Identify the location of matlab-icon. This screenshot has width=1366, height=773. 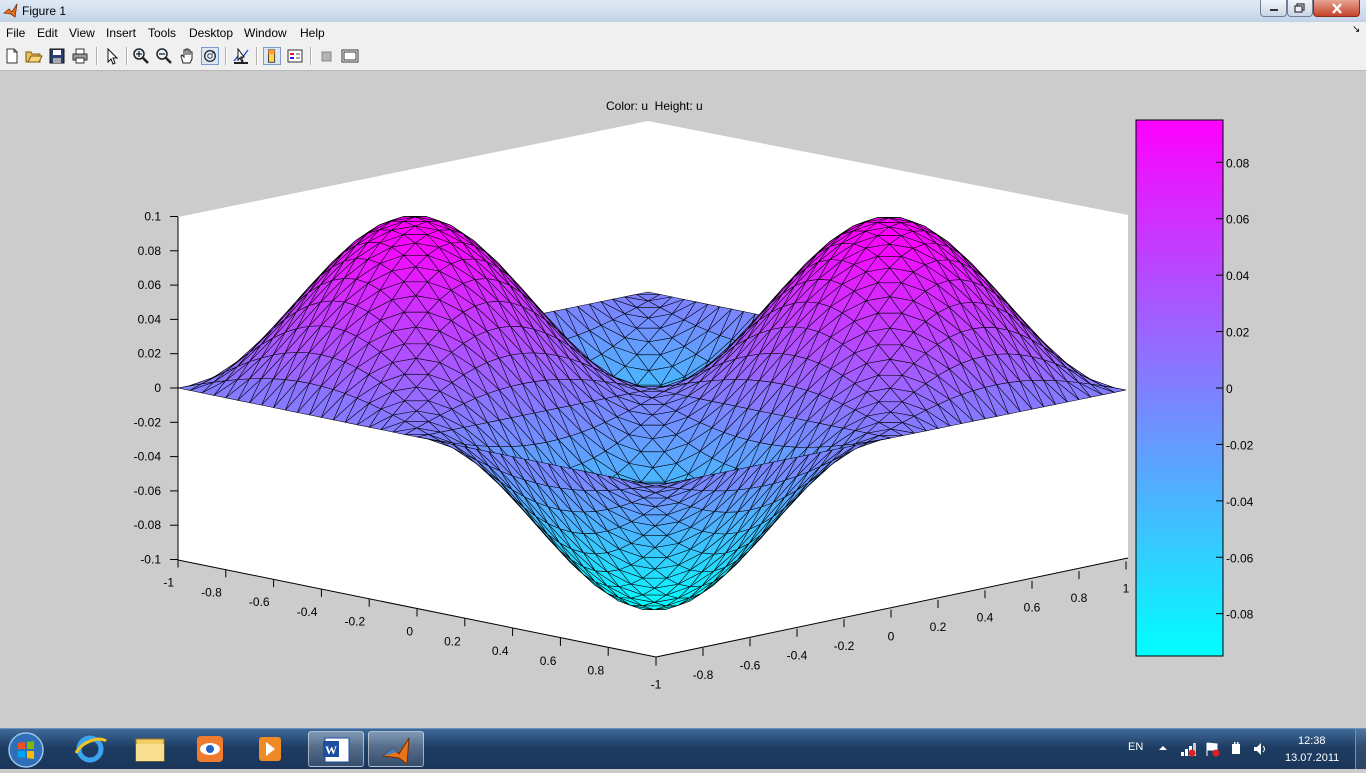
(10, 10).